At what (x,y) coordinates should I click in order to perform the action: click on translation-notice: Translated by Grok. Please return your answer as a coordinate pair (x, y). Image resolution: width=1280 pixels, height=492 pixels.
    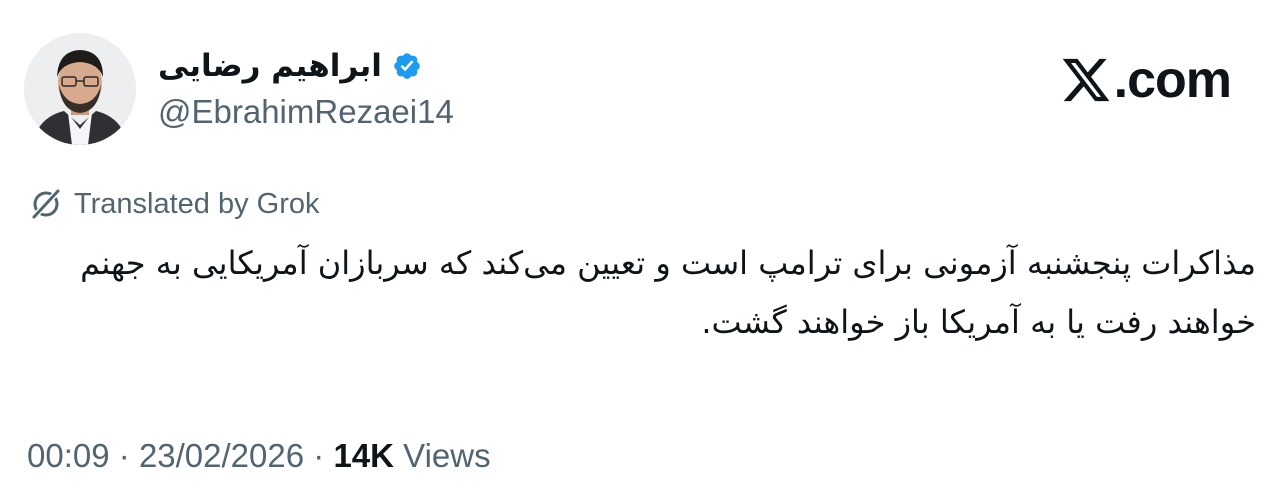
    Looking at the image, I should click on (174, 204).